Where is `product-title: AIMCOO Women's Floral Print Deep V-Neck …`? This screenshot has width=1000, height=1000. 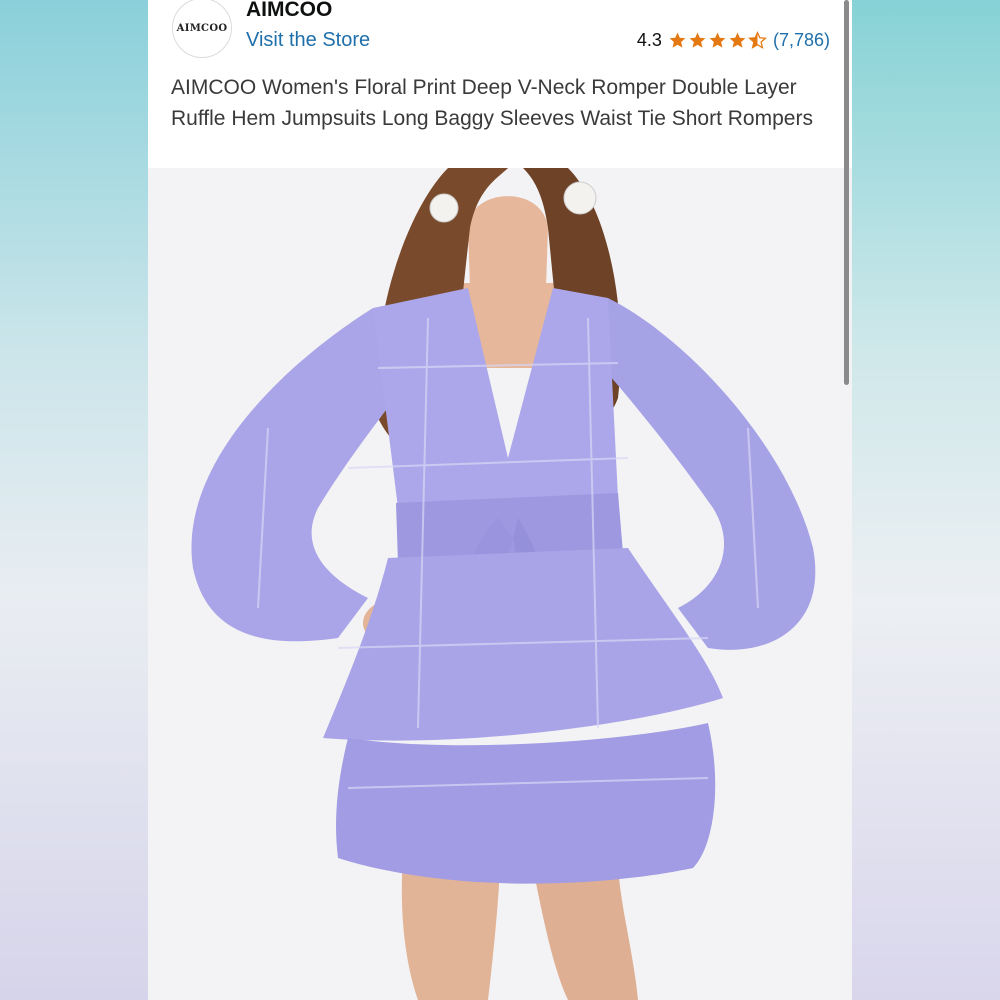 product-title: AIMCOO Women's Floral Print Deep V-Neck … is located at coordinates (492, 103).